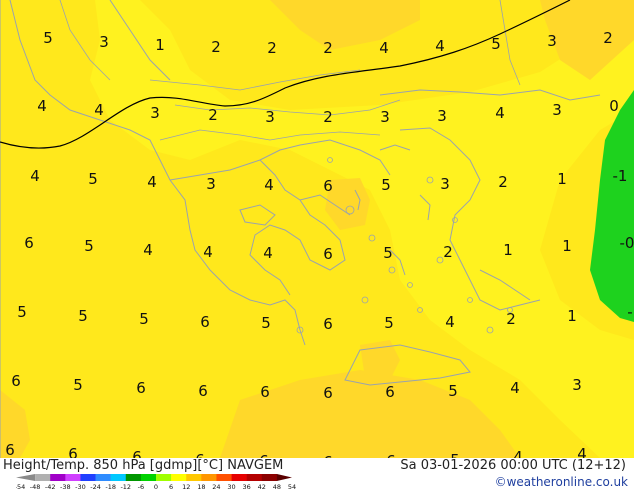  I want to click on scale-tick-label: 42, so click(262, 486).